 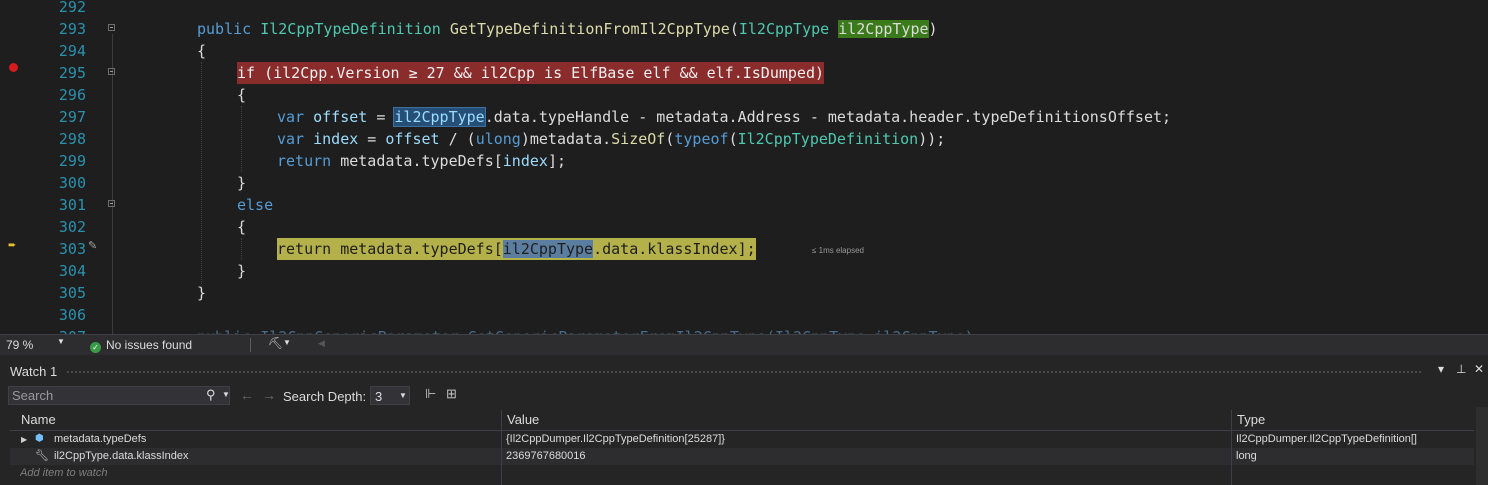 What do you see at coordinates (1352, 420) in the screenshot?
I see `column-header-type: Type` at bounding box center [1352, 420].